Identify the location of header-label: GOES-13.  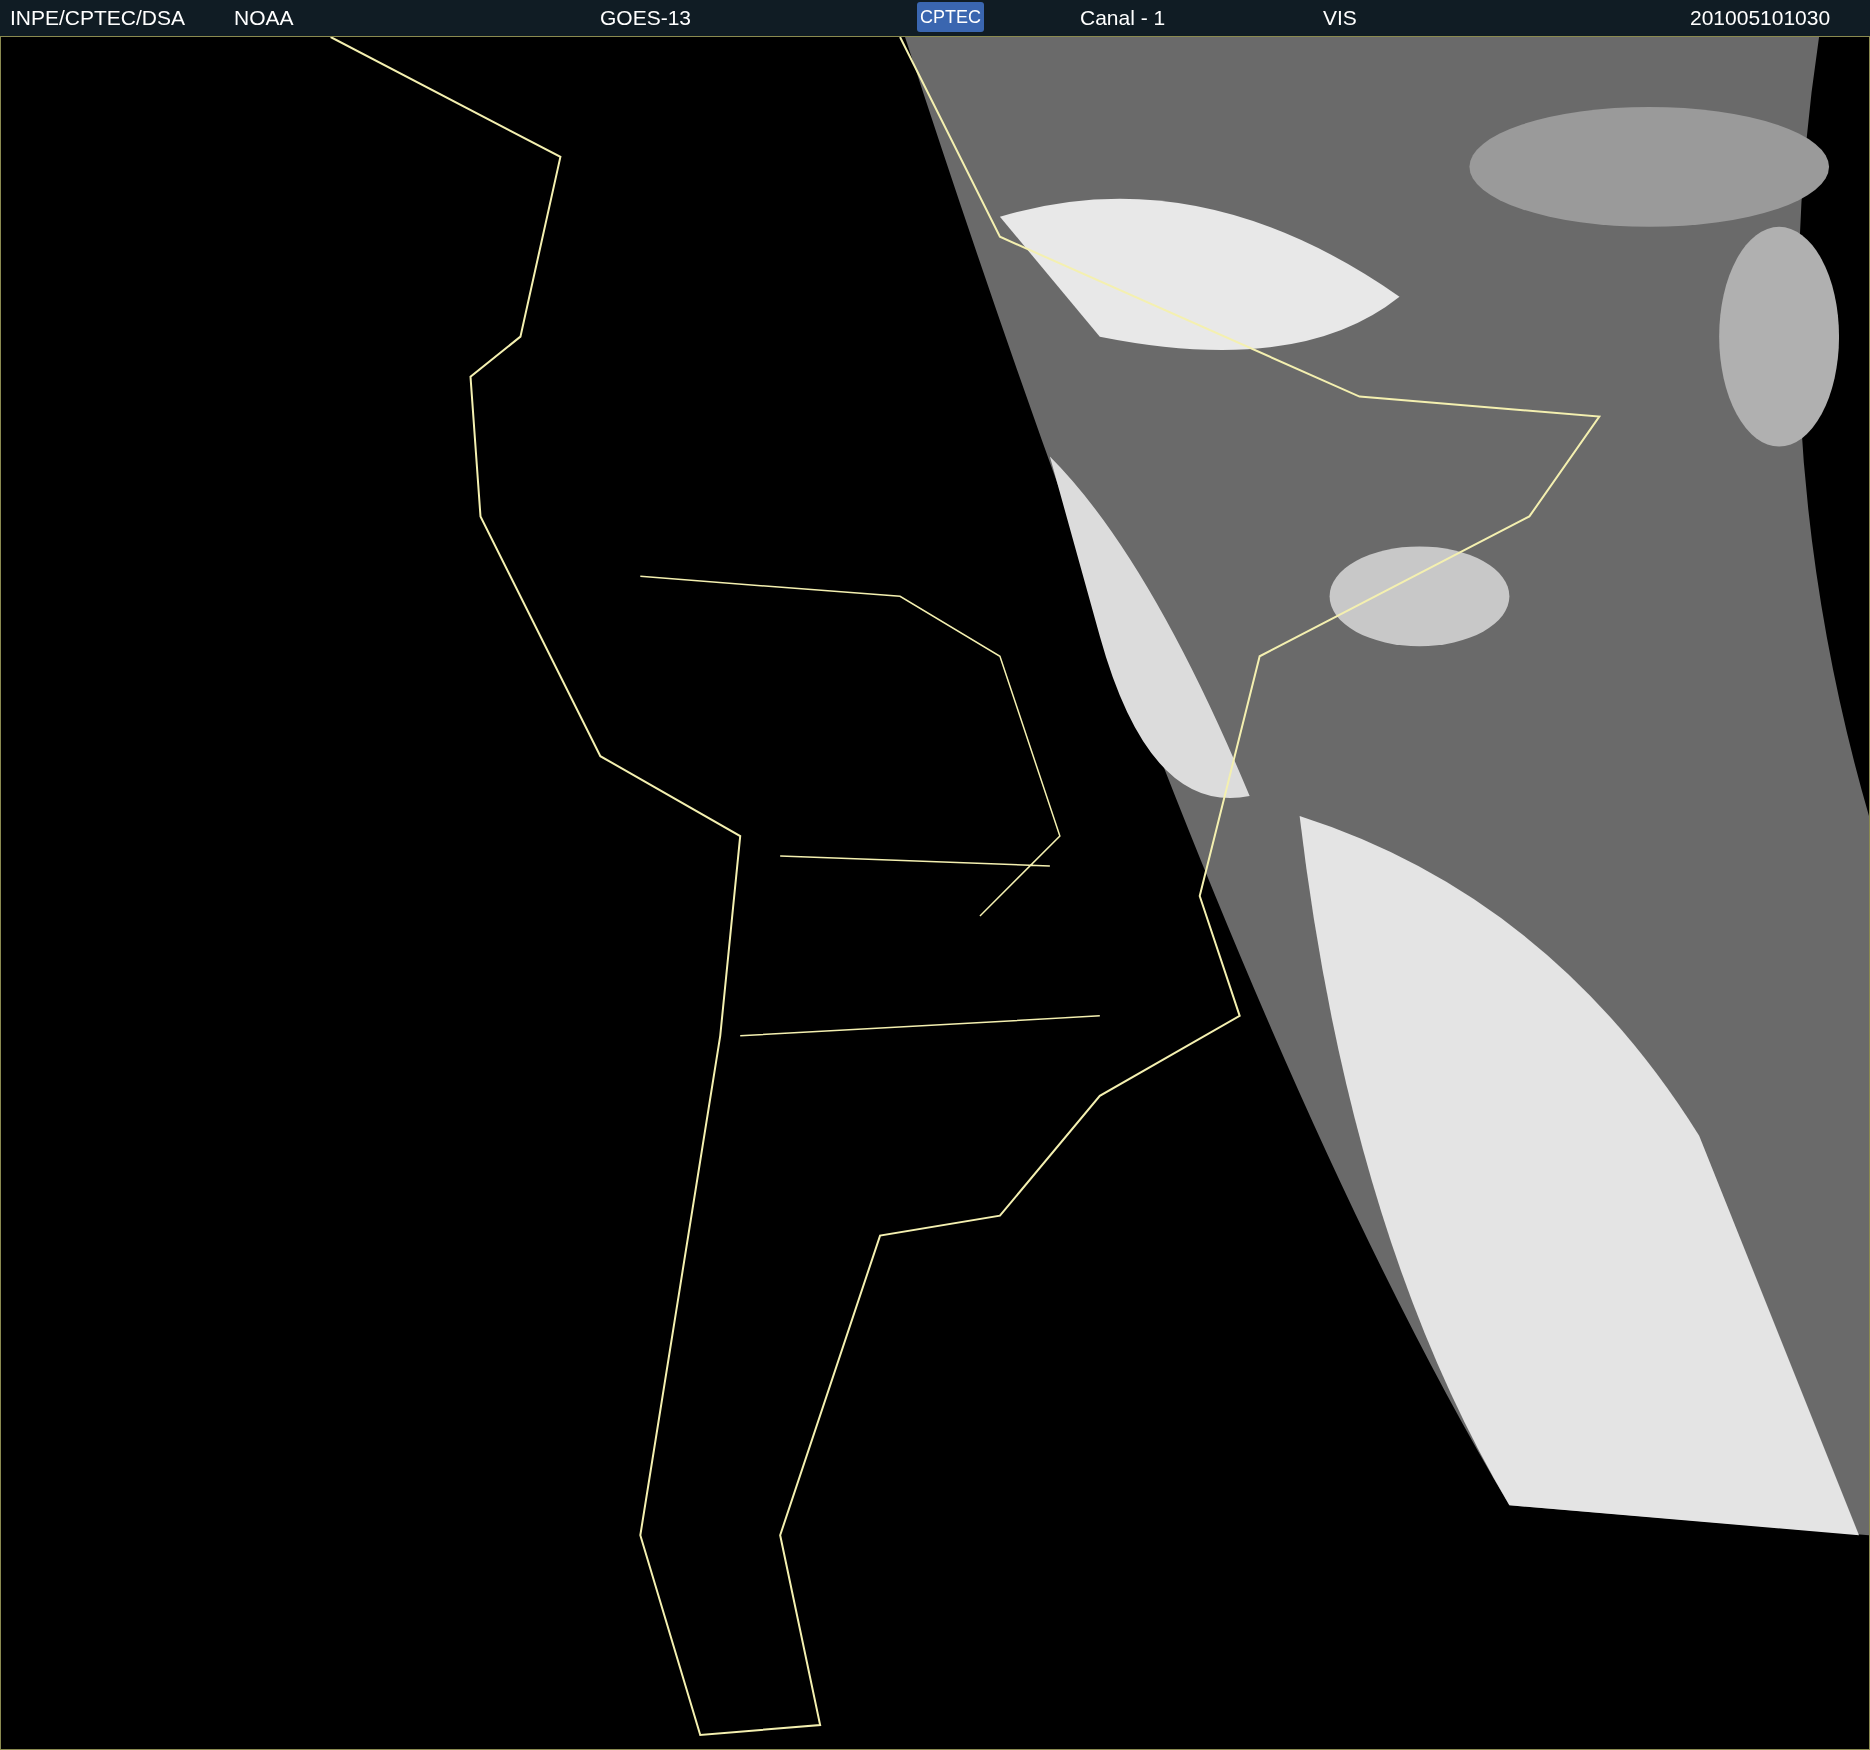
(646, 18).